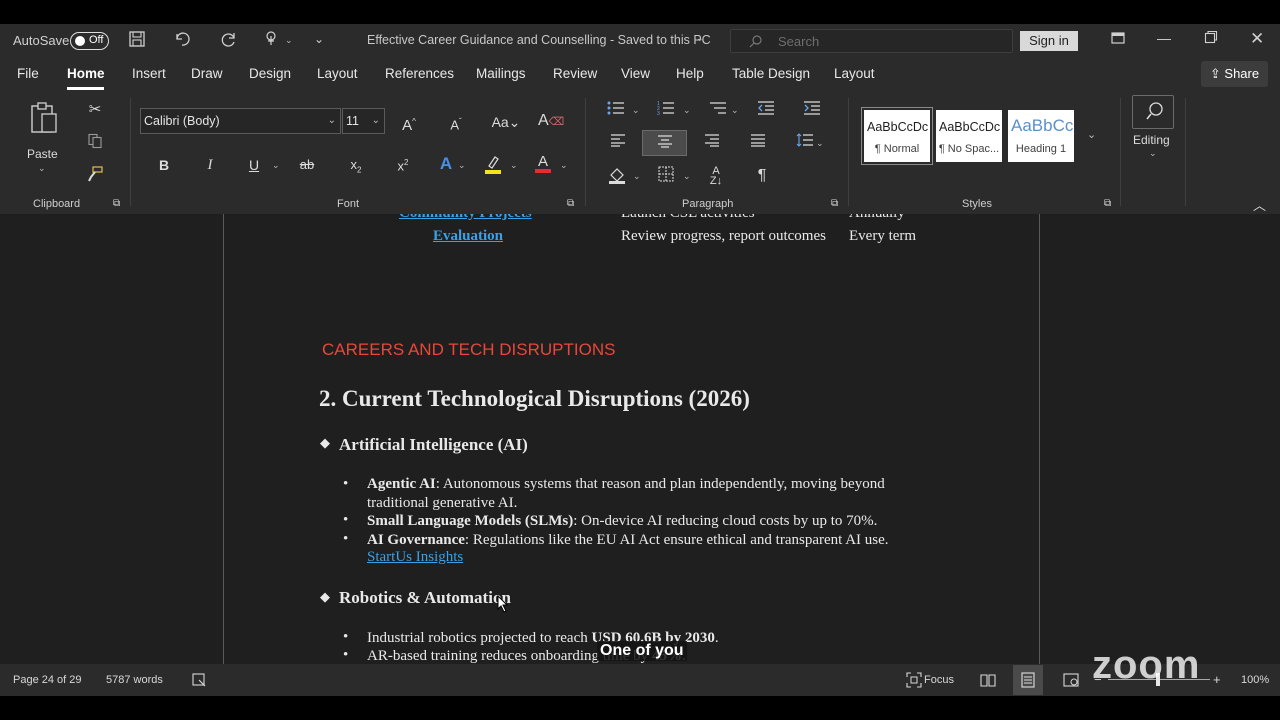 The height and width of the screenshot is (720, 1280). What do you see at coordinates (363, 121) in the screenshot?
I see `font-size-combobox: 11 ⌄` at bounding box center [363, 121].